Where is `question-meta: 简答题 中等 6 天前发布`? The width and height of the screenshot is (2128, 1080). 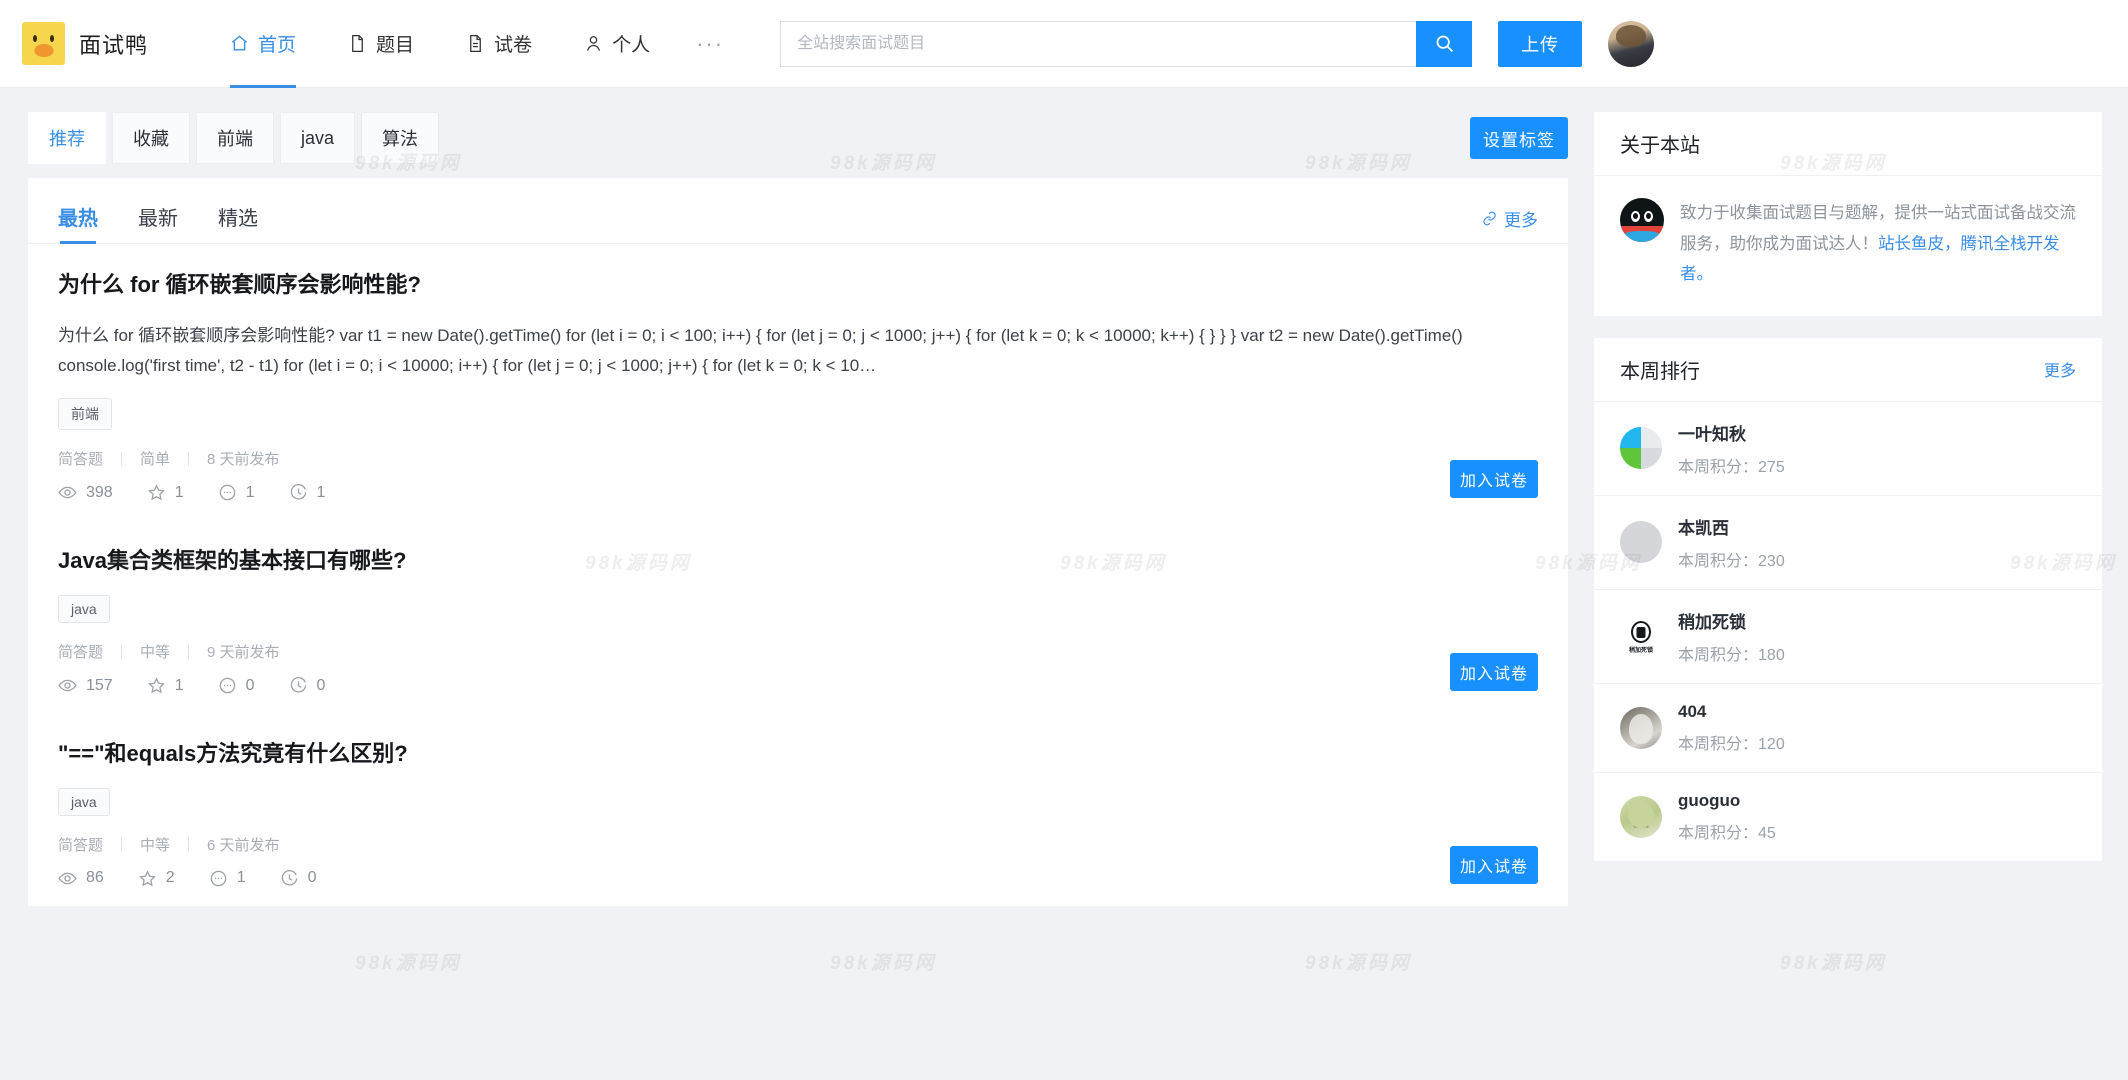
question-meta: 简答题 中等 6 天前发布 is located at coordinates (798, 844).